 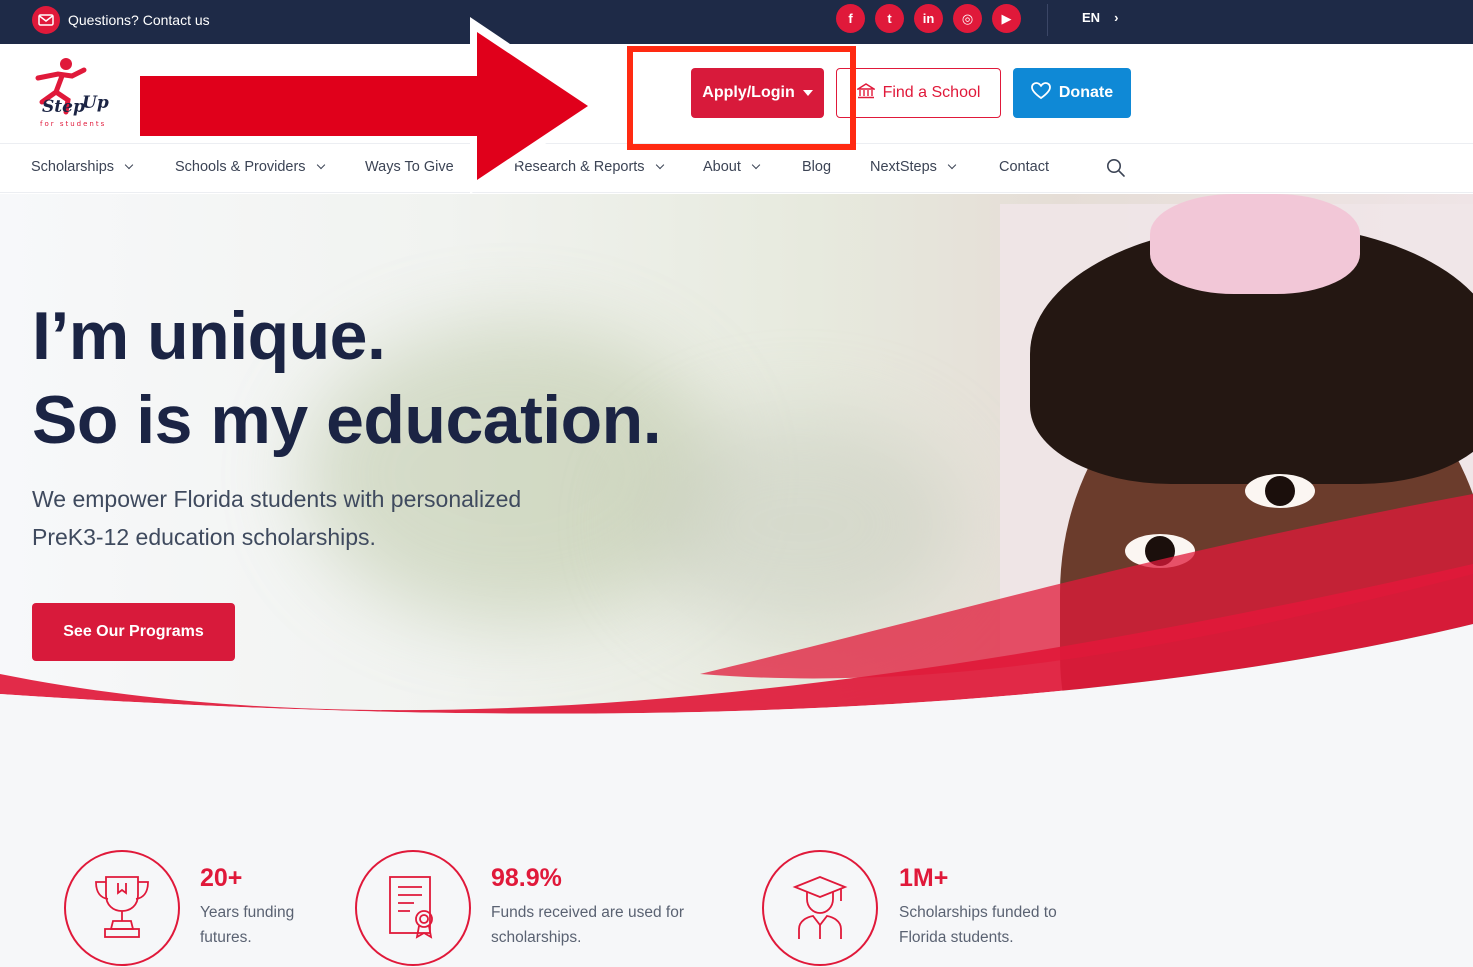 I want to click on stat-line: futures., so click(x=226, y=937).